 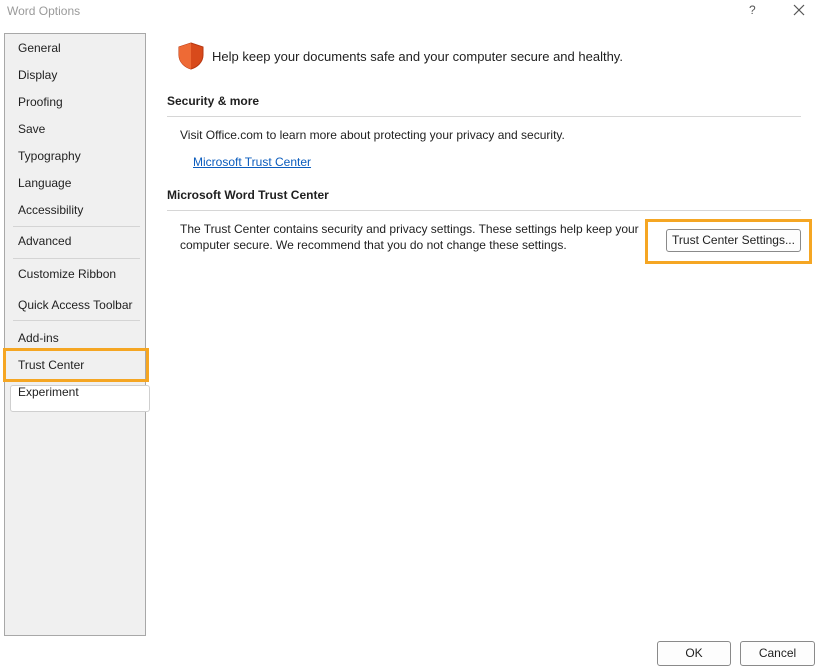 What do you see at coordinates (49, 156) in the screenshot?
I see `sidebar-item-typography: Typography` at bounding box center [49, 156].